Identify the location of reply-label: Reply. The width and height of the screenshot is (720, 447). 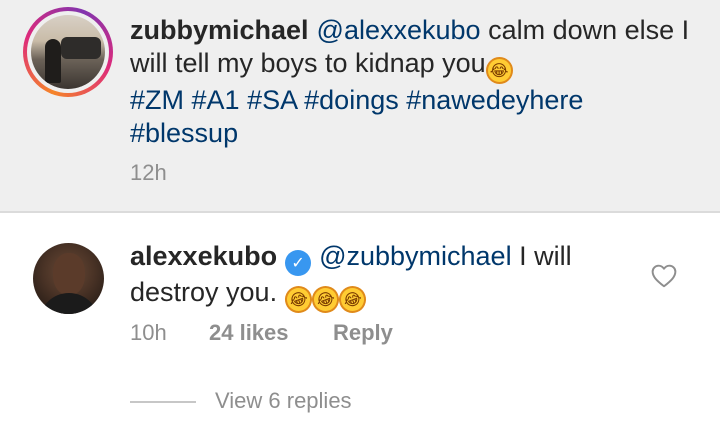
(363, 332).